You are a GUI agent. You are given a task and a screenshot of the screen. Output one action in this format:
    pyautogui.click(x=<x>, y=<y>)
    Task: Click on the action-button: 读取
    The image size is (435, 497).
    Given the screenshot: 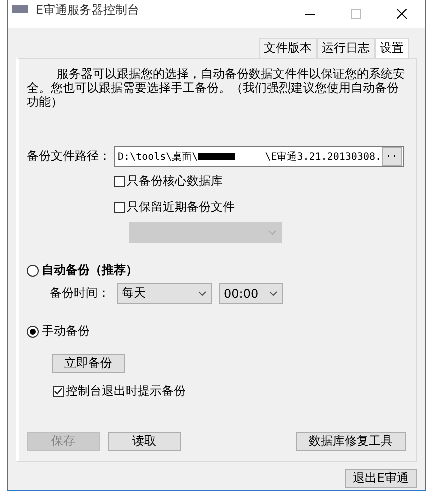 What is the action you would take?
    pyautogui.click(x=144, y=441)
    